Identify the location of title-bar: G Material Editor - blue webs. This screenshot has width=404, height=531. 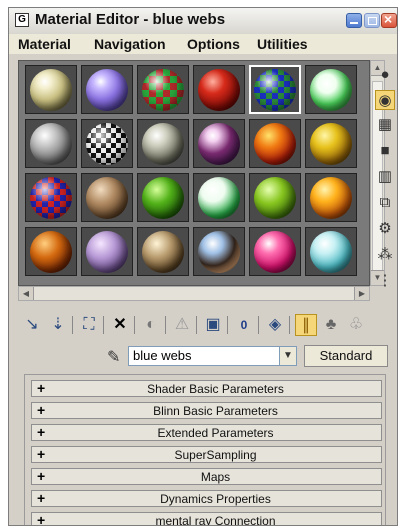
(203, 21).